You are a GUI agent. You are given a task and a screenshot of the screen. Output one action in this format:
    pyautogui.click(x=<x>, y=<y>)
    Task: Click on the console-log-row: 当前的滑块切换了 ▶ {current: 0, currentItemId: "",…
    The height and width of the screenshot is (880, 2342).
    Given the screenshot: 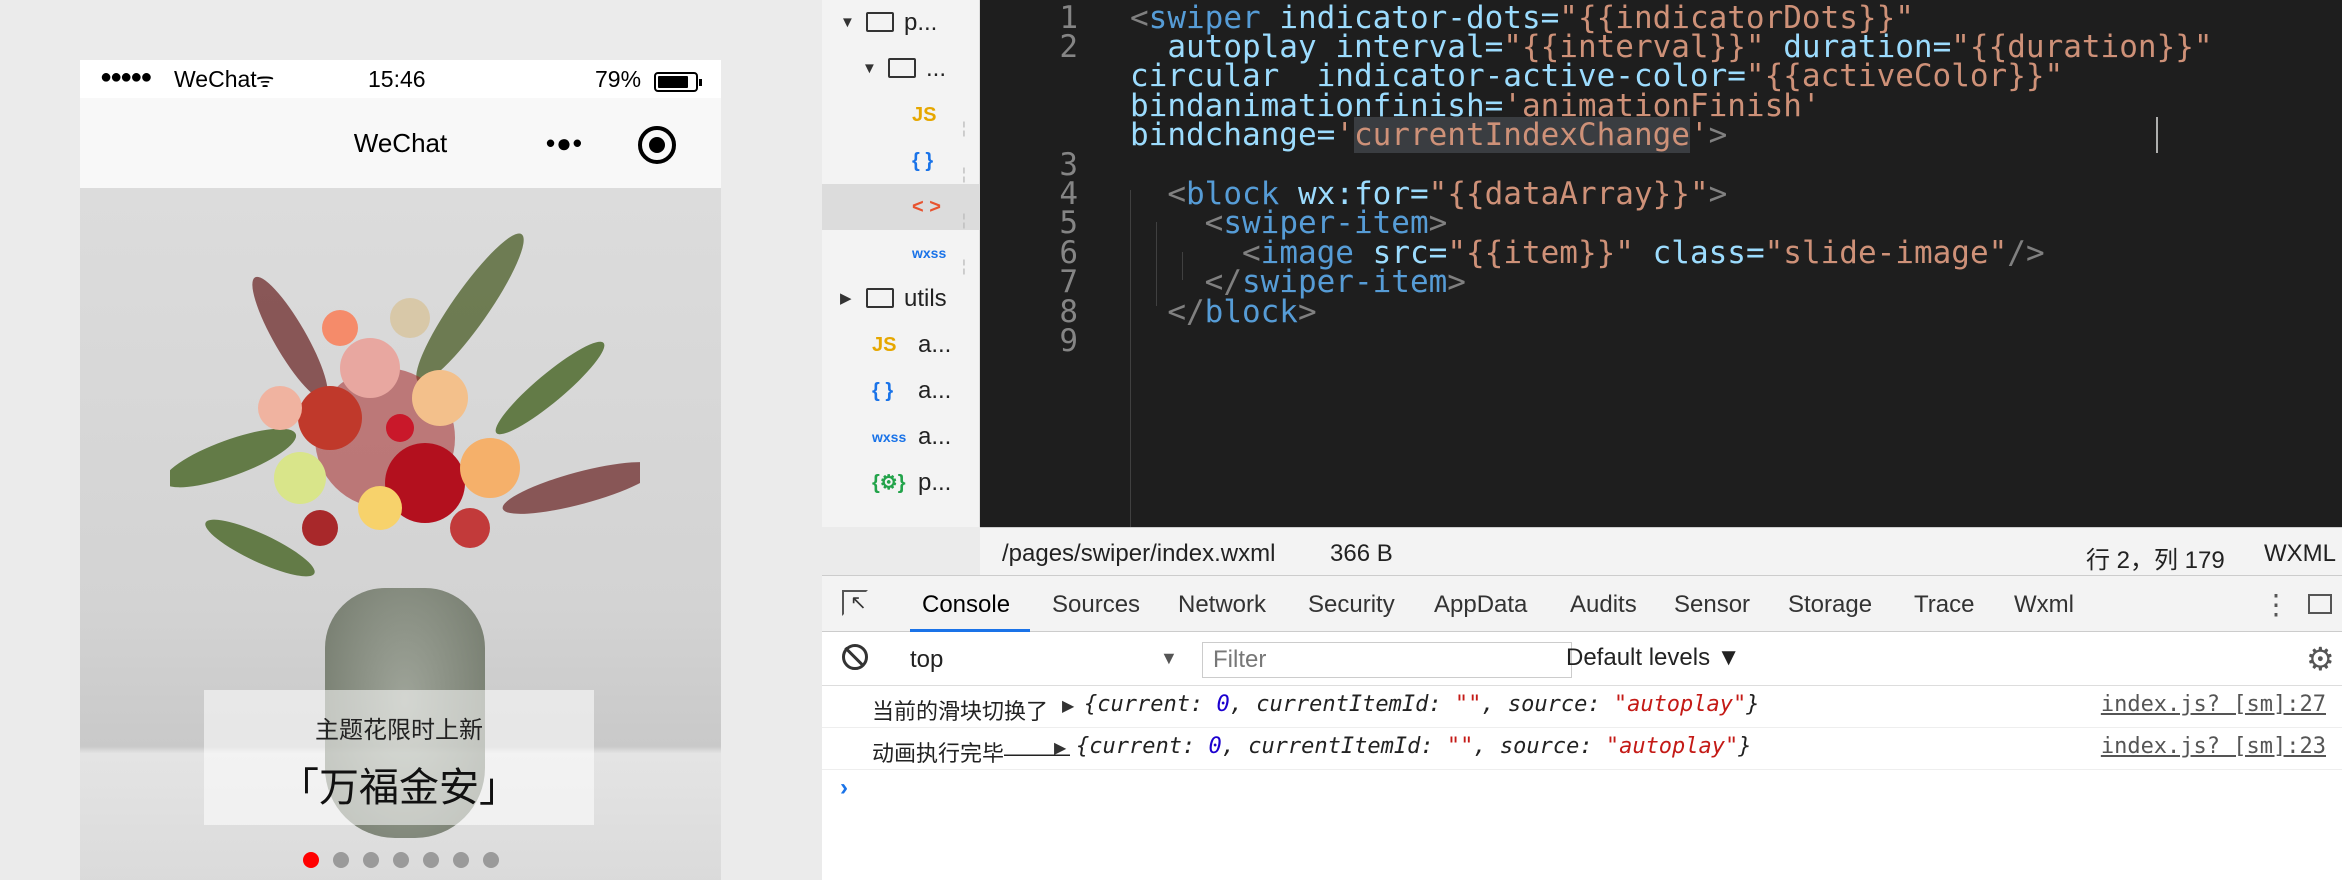 What is the action you would take?
    pyautogui.click(x=1582, y=707)
    